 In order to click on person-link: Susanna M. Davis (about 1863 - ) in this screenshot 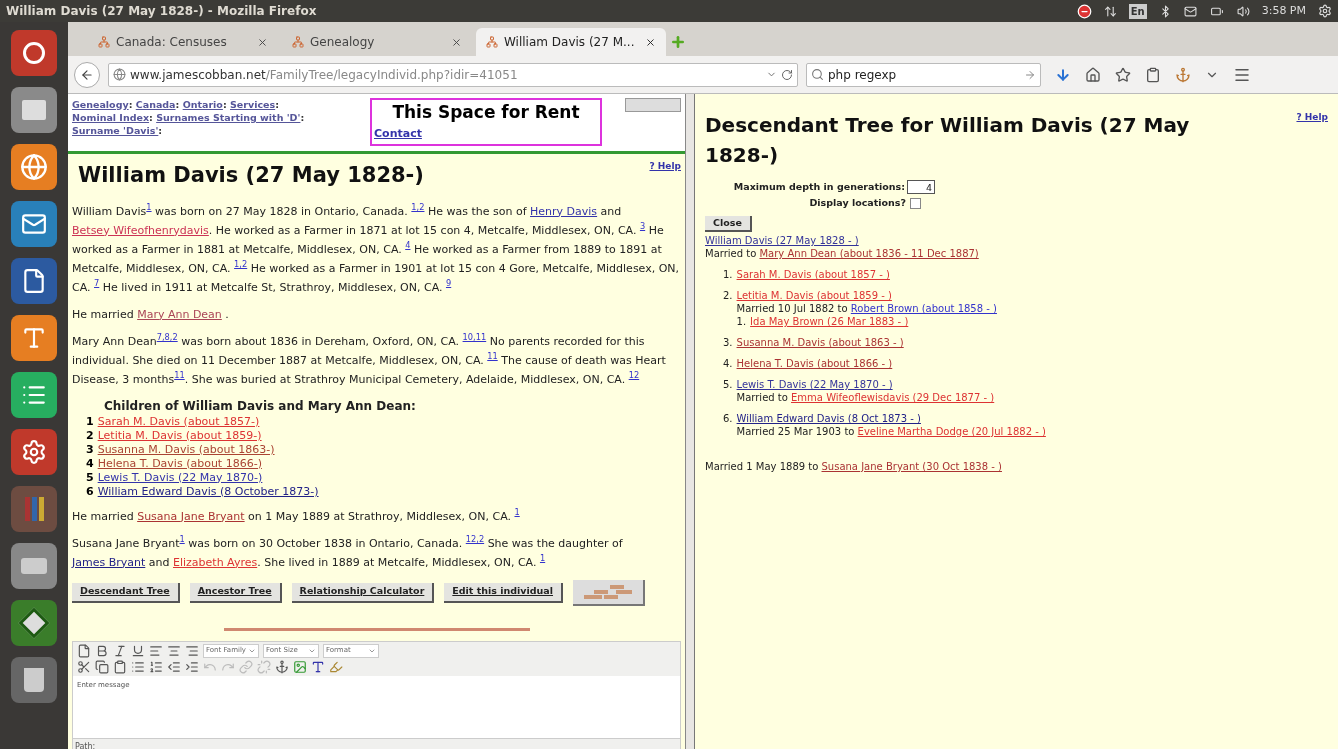, I will do `click(820, 342)`.